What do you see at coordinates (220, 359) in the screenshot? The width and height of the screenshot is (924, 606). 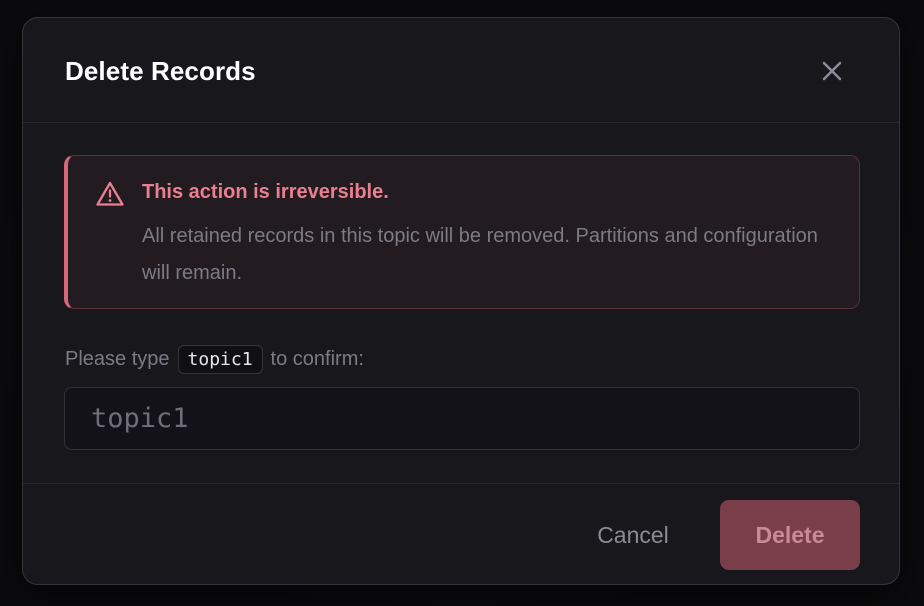 I see `topic-name-code: topic1` at bounding box center [220, 359].